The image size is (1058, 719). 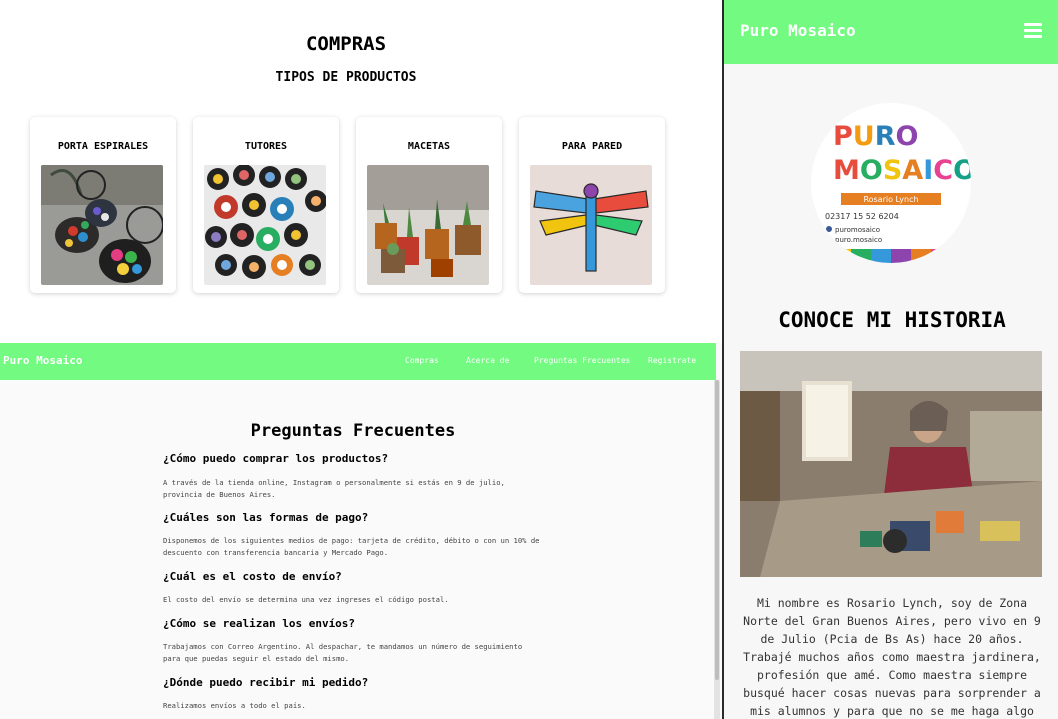 I want to click on nav-link-preguntas-frecuentes: Preguntas Frecuentes, so click(x=582, y=360).